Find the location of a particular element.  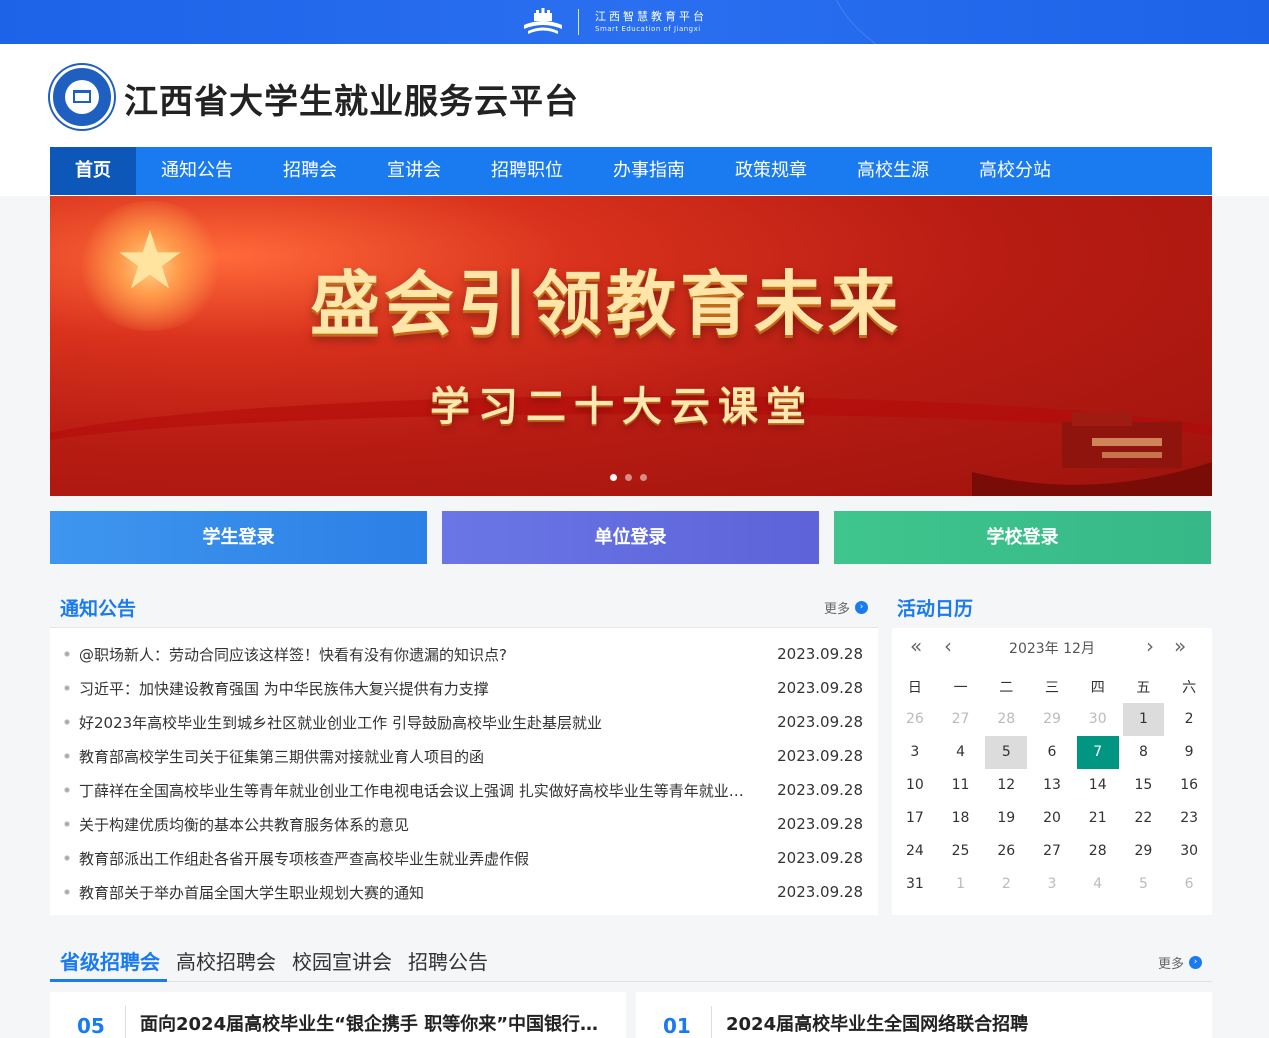

calendar-day: 31 is located at coordinates (915, 884).